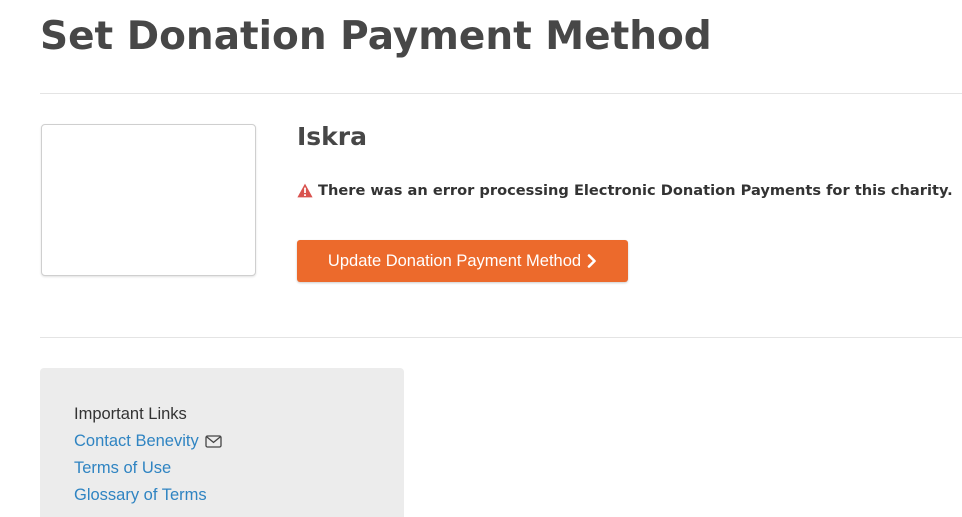 The height and width of the screenshot is (517, 962). What do you see at coordinates (591, 261) in the screenshot?
I see `chevron-right-icon` at bounding box center [591, 261].